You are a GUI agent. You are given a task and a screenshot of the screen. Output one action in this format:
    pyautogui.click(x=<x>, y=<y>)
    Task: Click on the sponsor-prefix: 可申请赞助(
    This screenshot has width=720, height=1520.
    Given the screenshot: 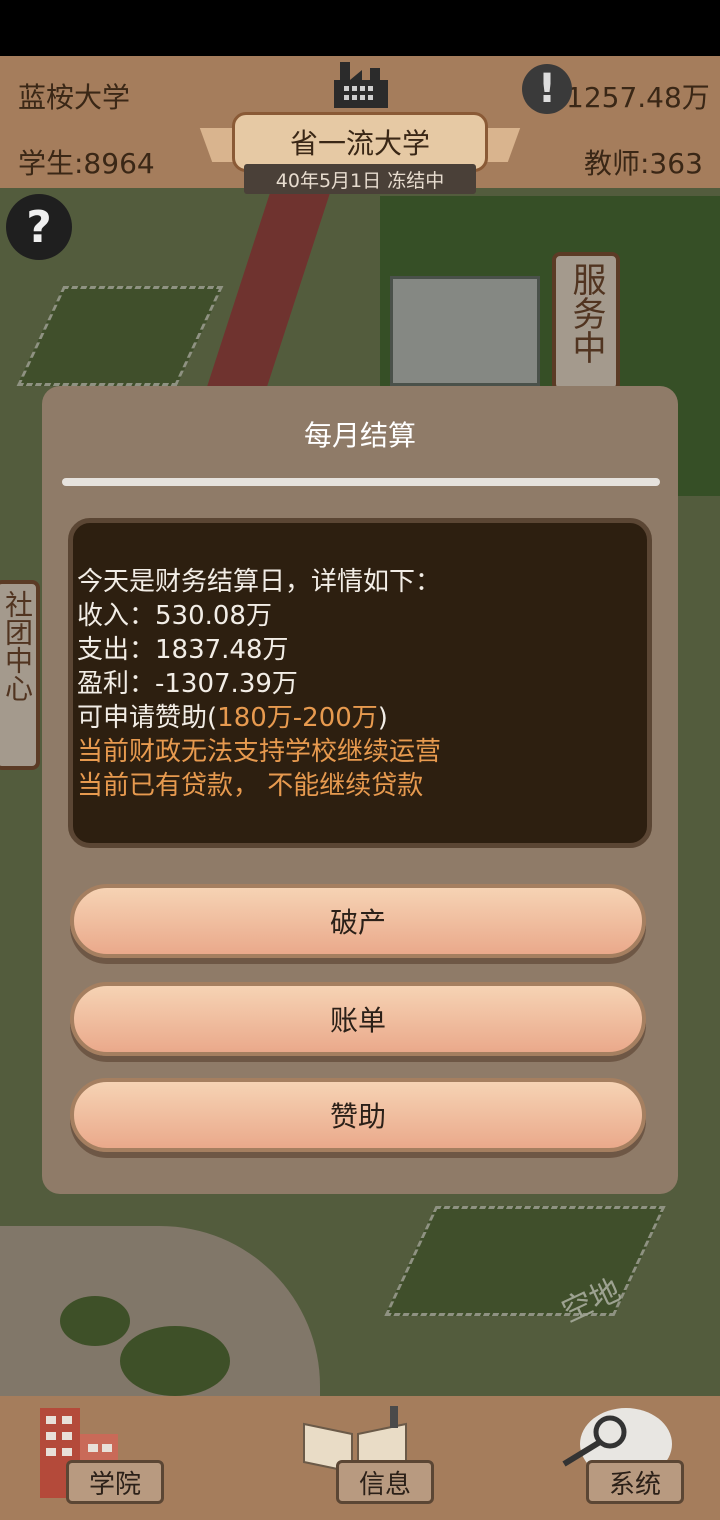 What is the action you would take?
    pyautogui.click(x=147, y=718)
    